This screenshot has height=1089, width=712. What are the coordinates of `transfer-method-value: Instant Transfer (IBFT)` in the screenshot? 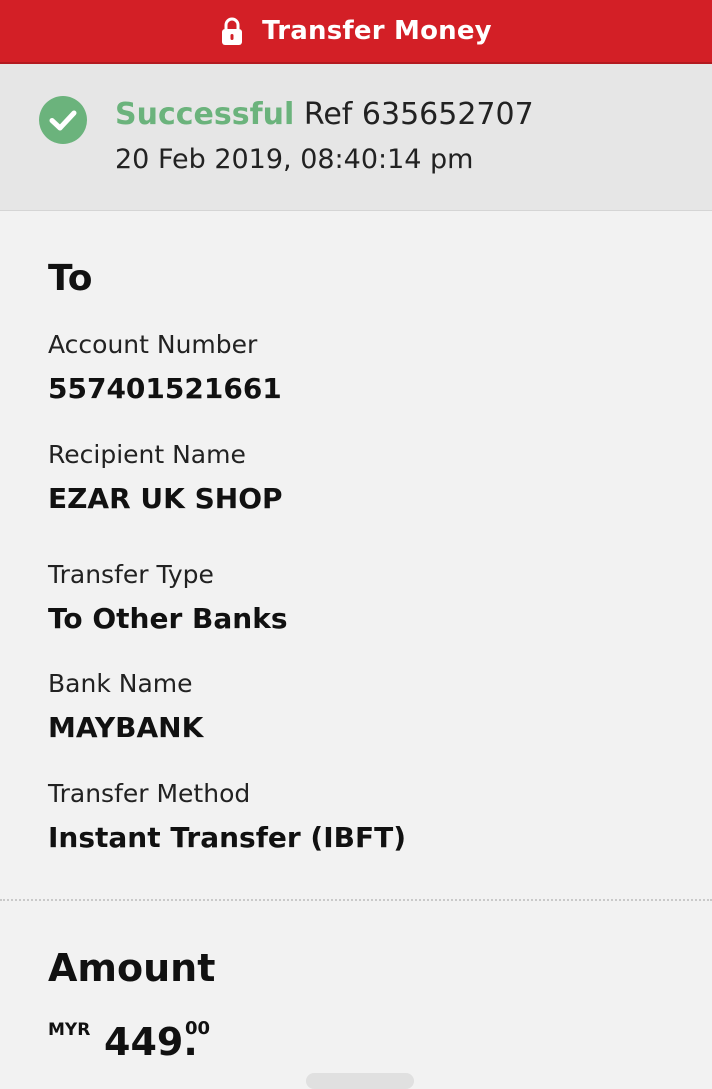 It's located at (227, 837).